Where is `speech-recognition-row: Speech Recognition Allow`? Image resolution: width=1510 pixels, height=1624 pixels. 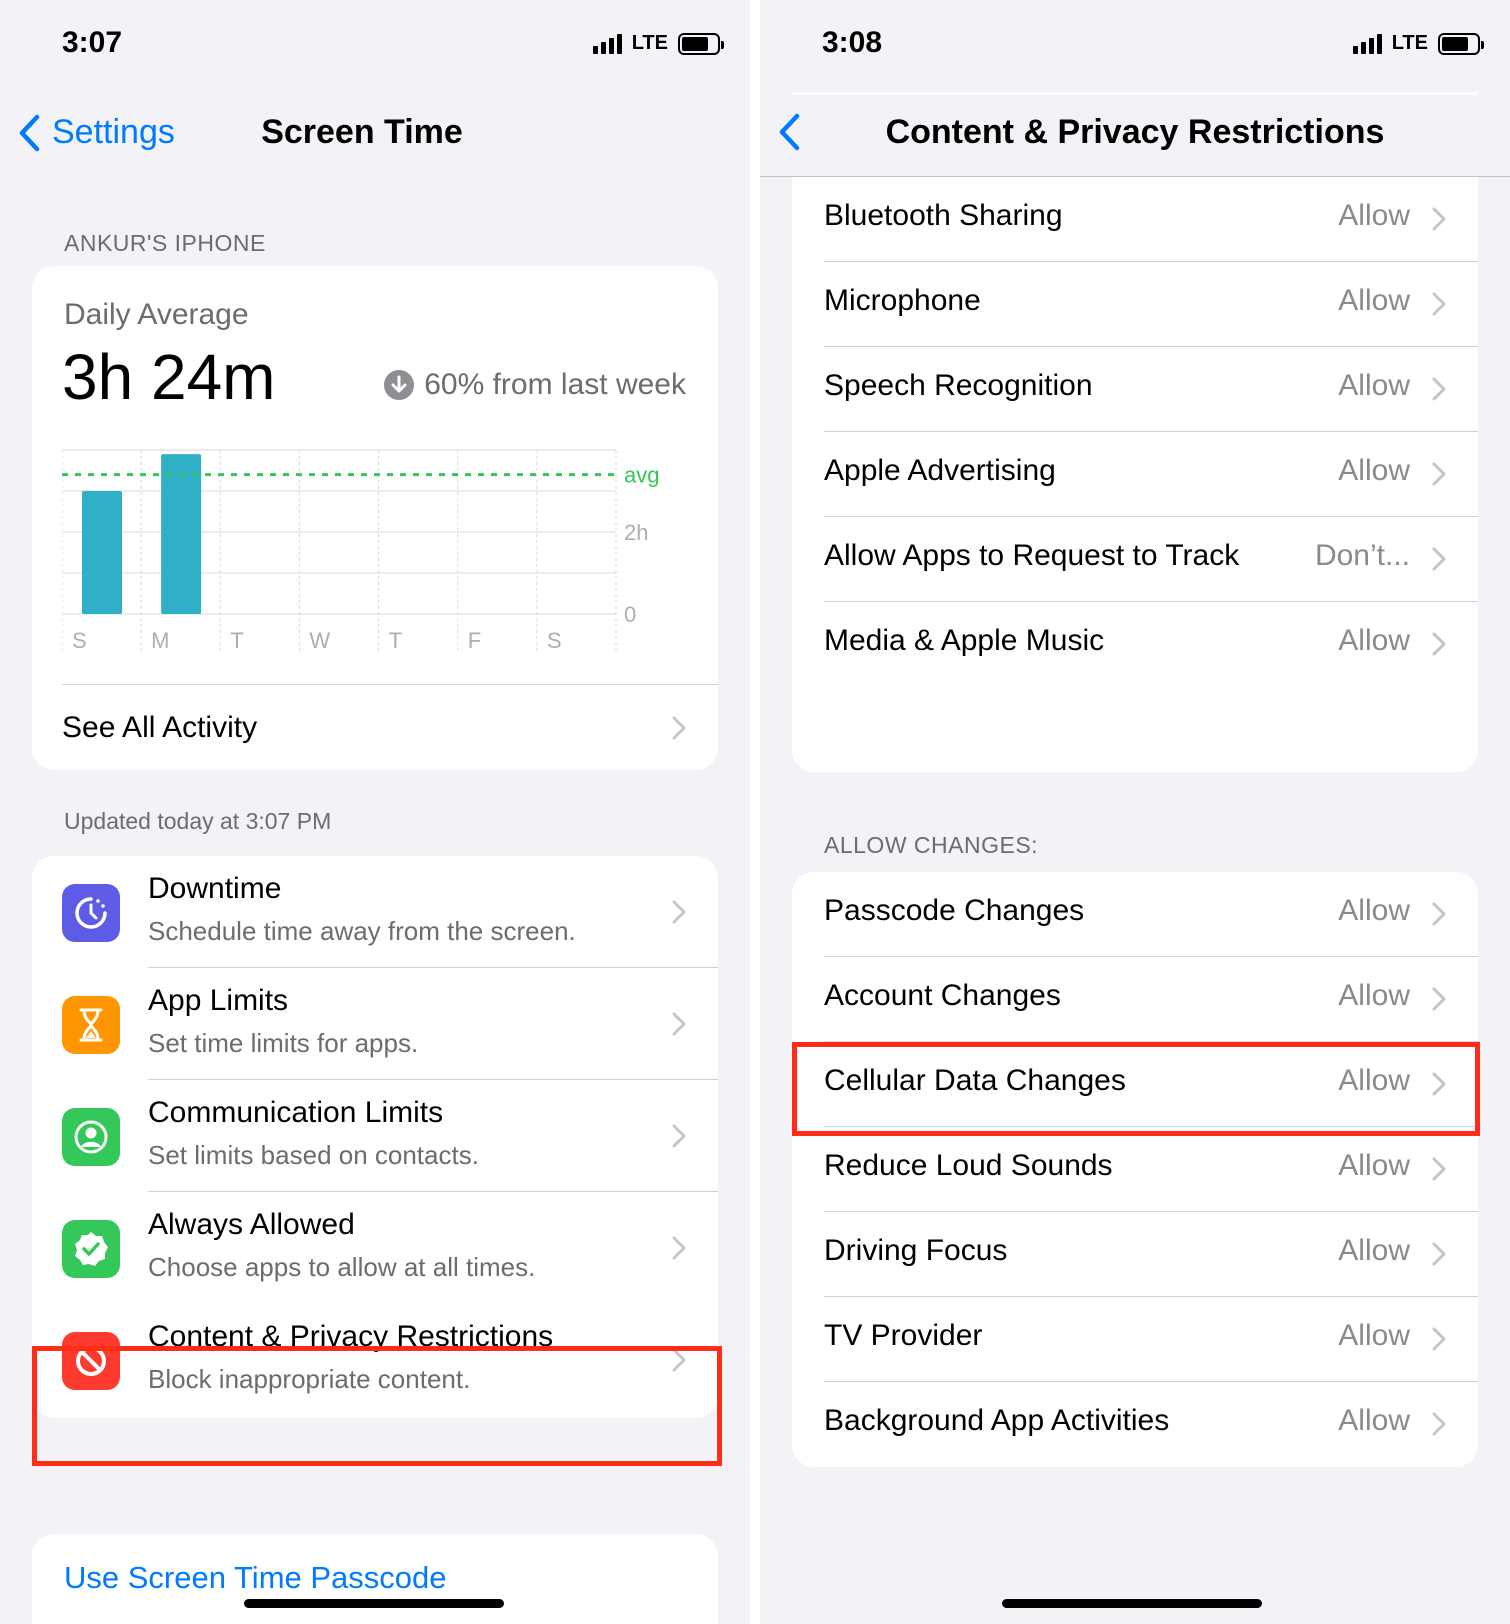 speech-recognition-row: Speech Recognition Allow is located at coordinates (1135, 389).